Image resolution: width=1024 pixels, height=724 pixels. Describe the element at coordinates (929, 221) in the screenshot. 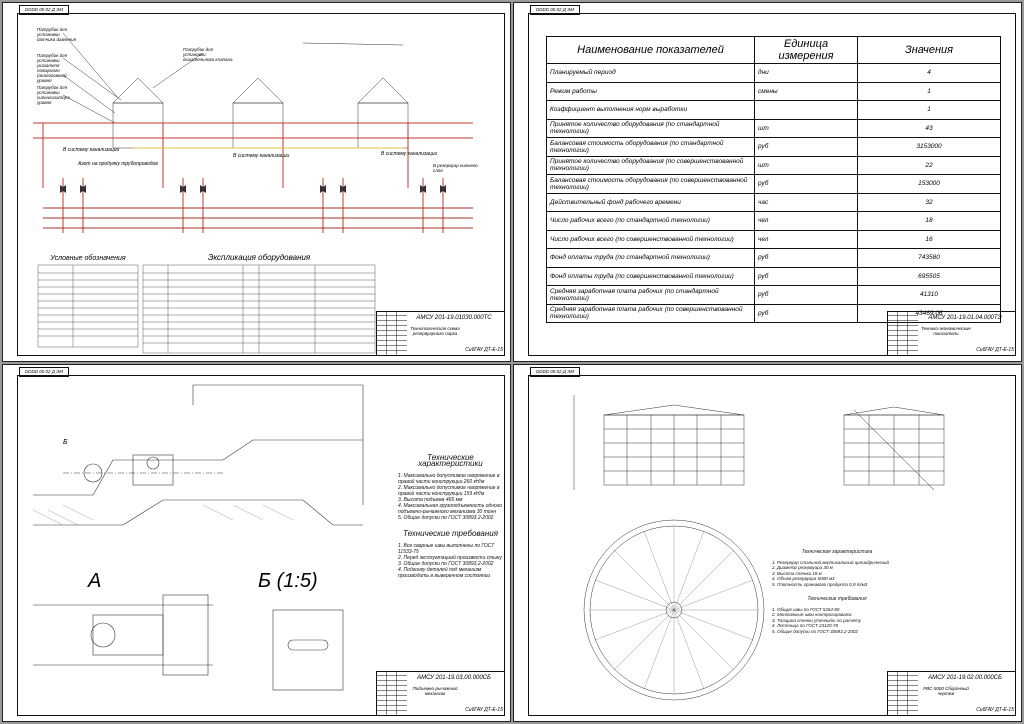

I see `cell-value: 18` at that location.